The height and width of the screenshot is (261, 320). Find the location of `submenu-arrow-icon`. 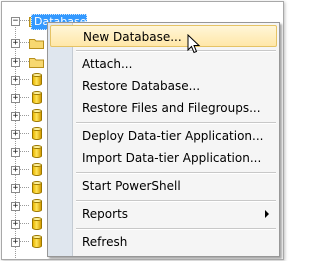

submenu-arrow-icon is located at coordinates (267, 214).